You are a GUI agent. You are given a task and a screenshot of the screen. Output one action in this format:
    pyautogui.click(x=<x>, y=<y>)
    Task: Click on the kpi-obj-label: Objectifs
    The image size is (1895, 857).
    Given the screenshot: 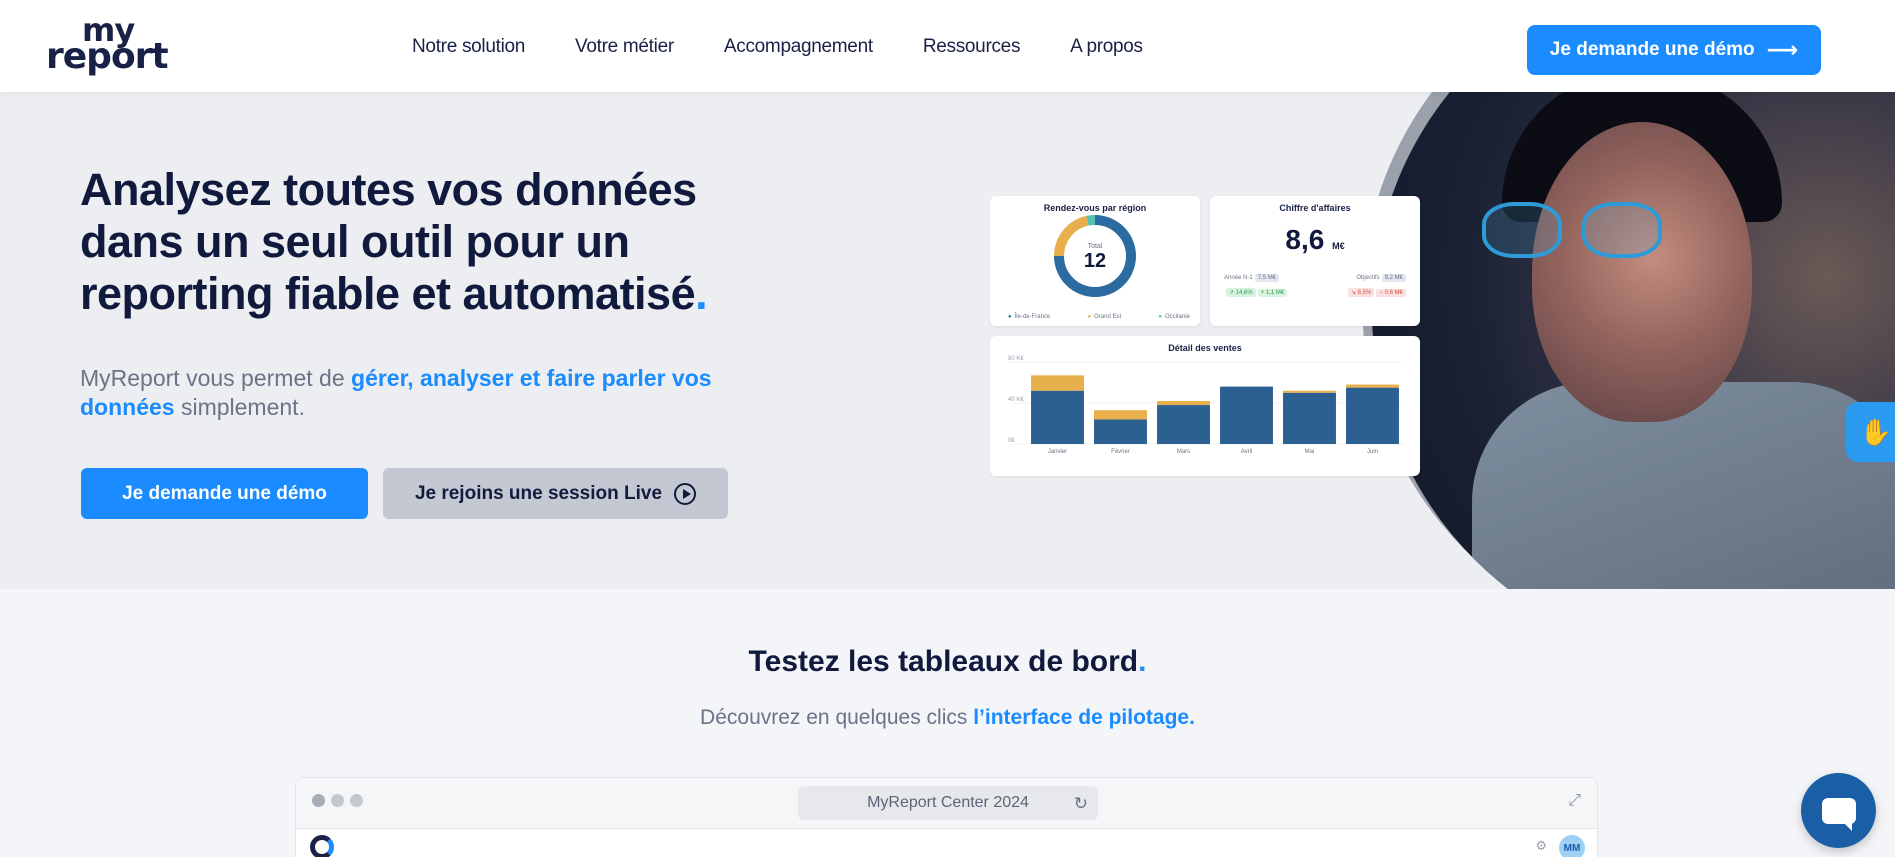 What is the action you would take?
    pyautogui.click(x=1368, y=278)
    